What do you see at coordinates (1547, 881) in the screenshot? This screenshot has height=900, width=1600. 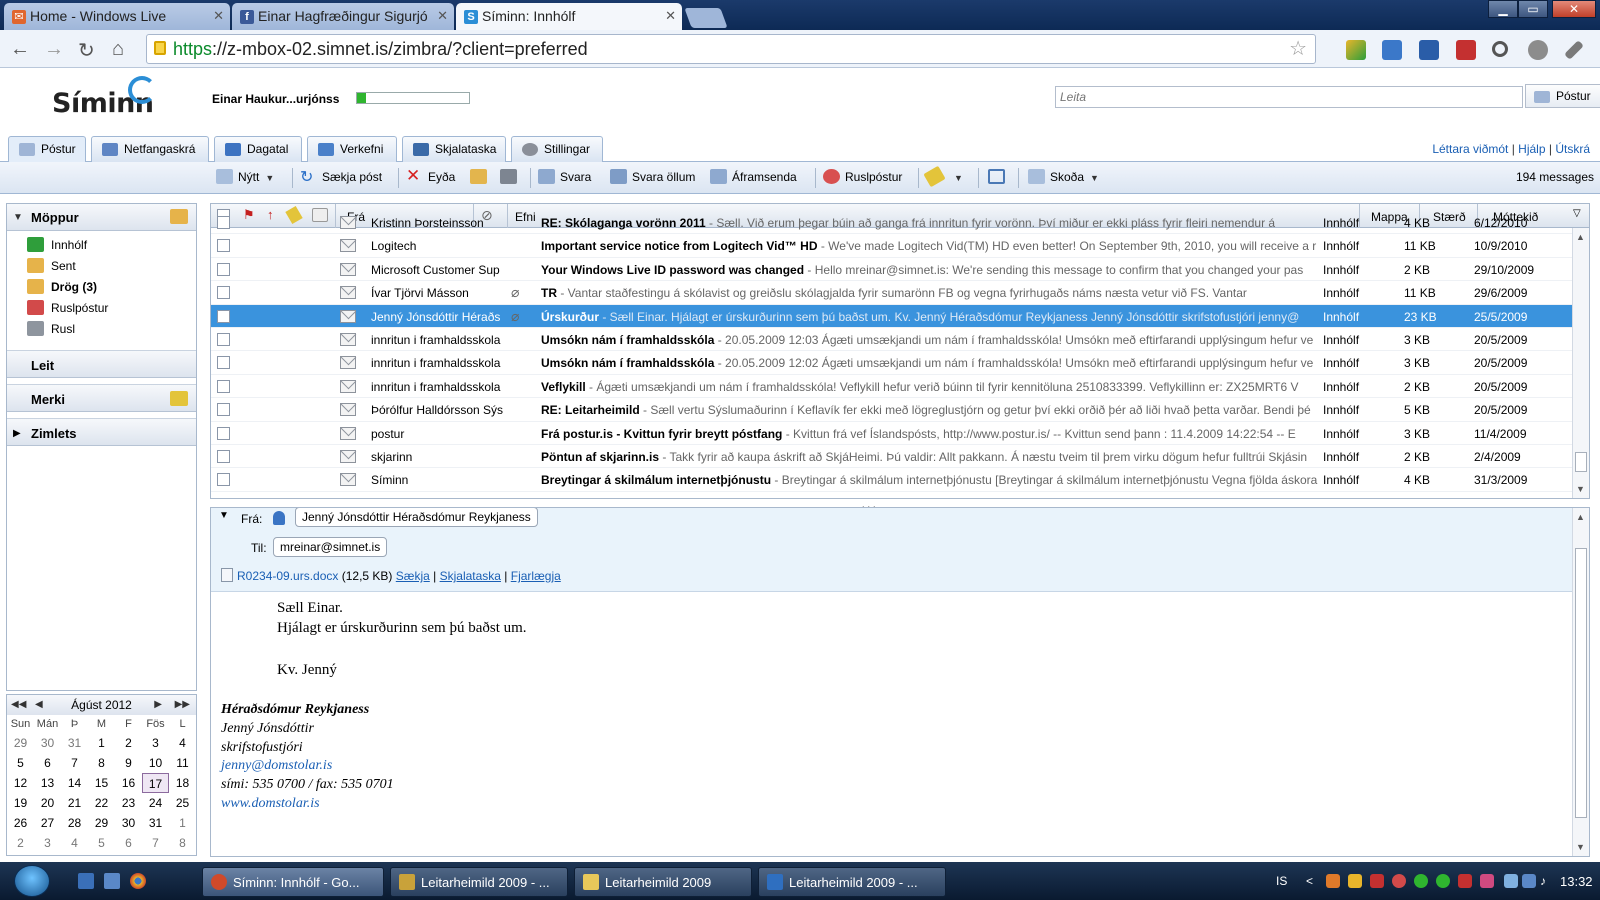 I see `volume-icon: ♪` at bounding box center [1547, 881].